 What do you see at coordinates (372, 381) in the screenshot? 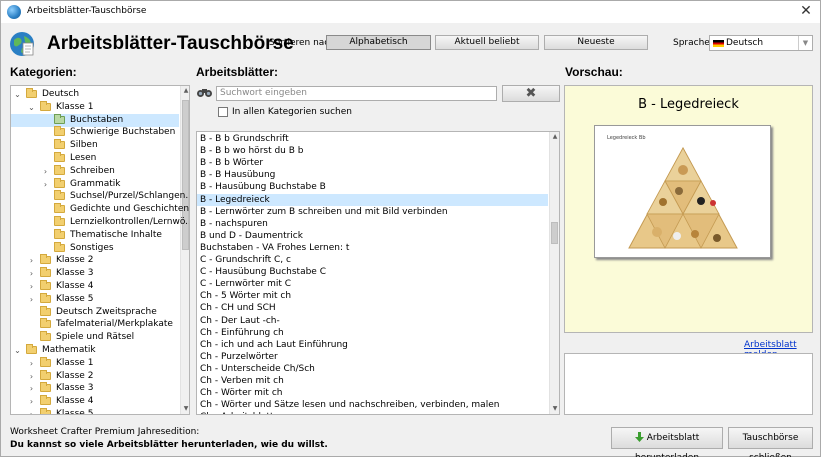
I see `worksheet-item: Ch - Verben mit ch` at bounding box center [372, 381].